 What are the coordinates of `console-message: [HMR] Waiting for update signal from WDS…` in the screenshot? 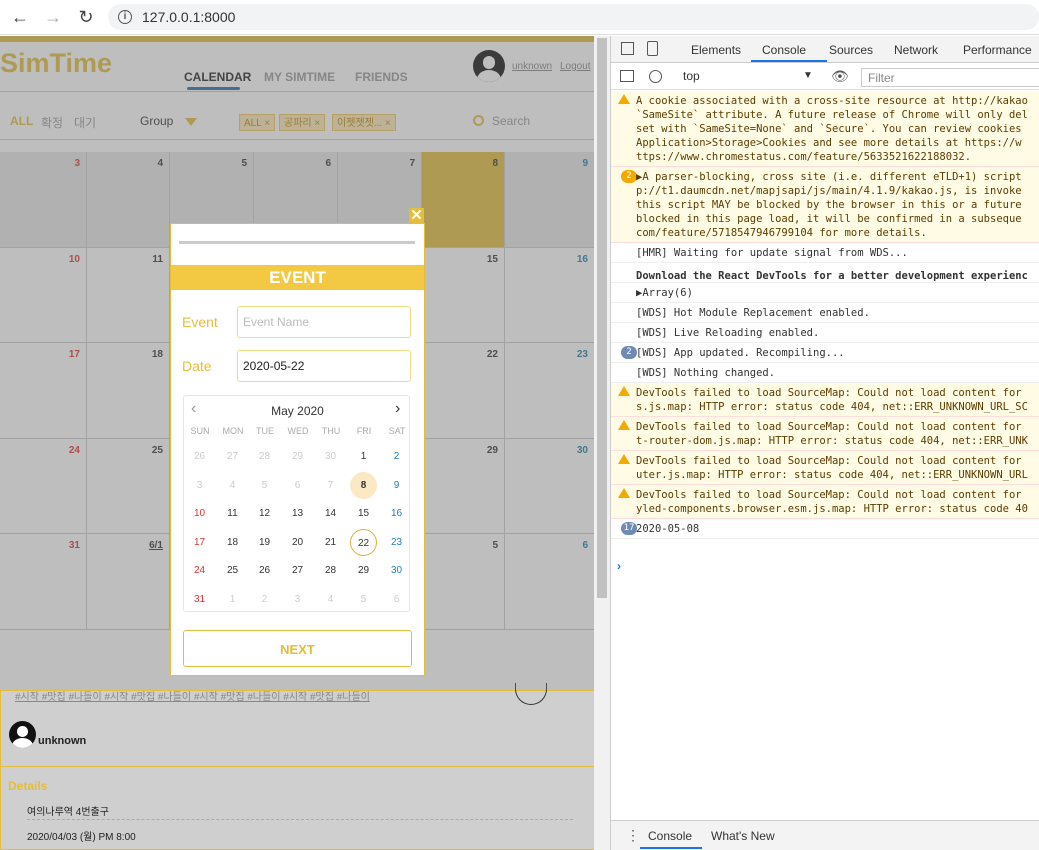 It's located at (825, 253).